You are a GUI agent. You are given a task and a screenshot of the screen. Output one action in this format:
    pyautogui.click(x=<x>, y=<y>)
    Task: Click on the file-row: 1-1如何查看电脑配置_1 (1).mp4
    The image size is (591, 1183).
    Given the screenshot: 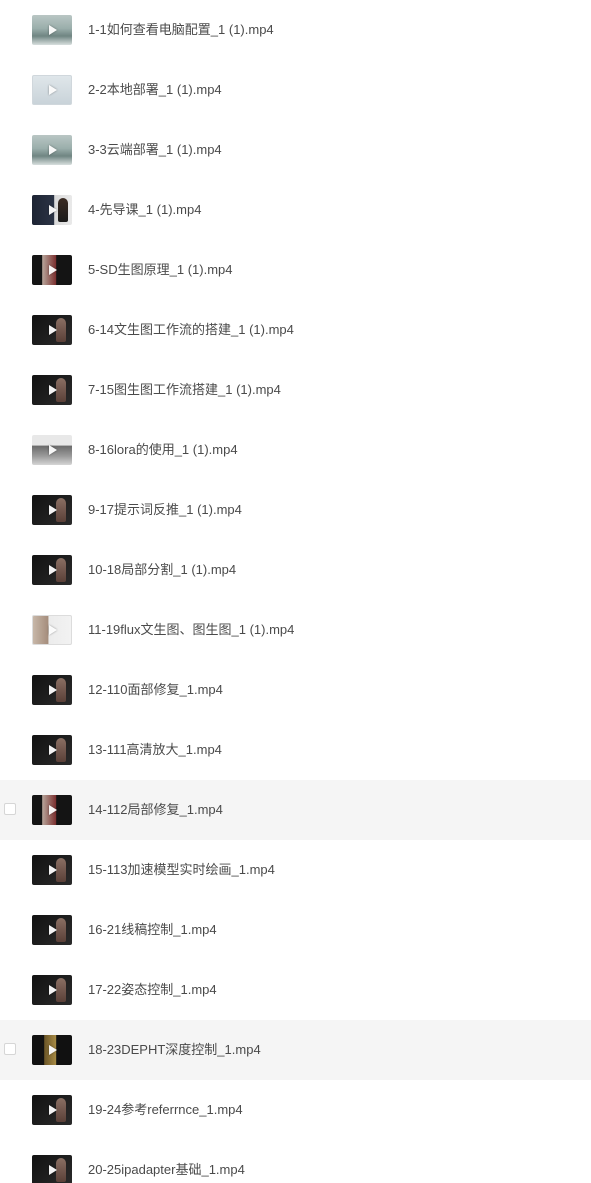 What is the action you would take?
    pyautogui.click(x=295, y=30)
    